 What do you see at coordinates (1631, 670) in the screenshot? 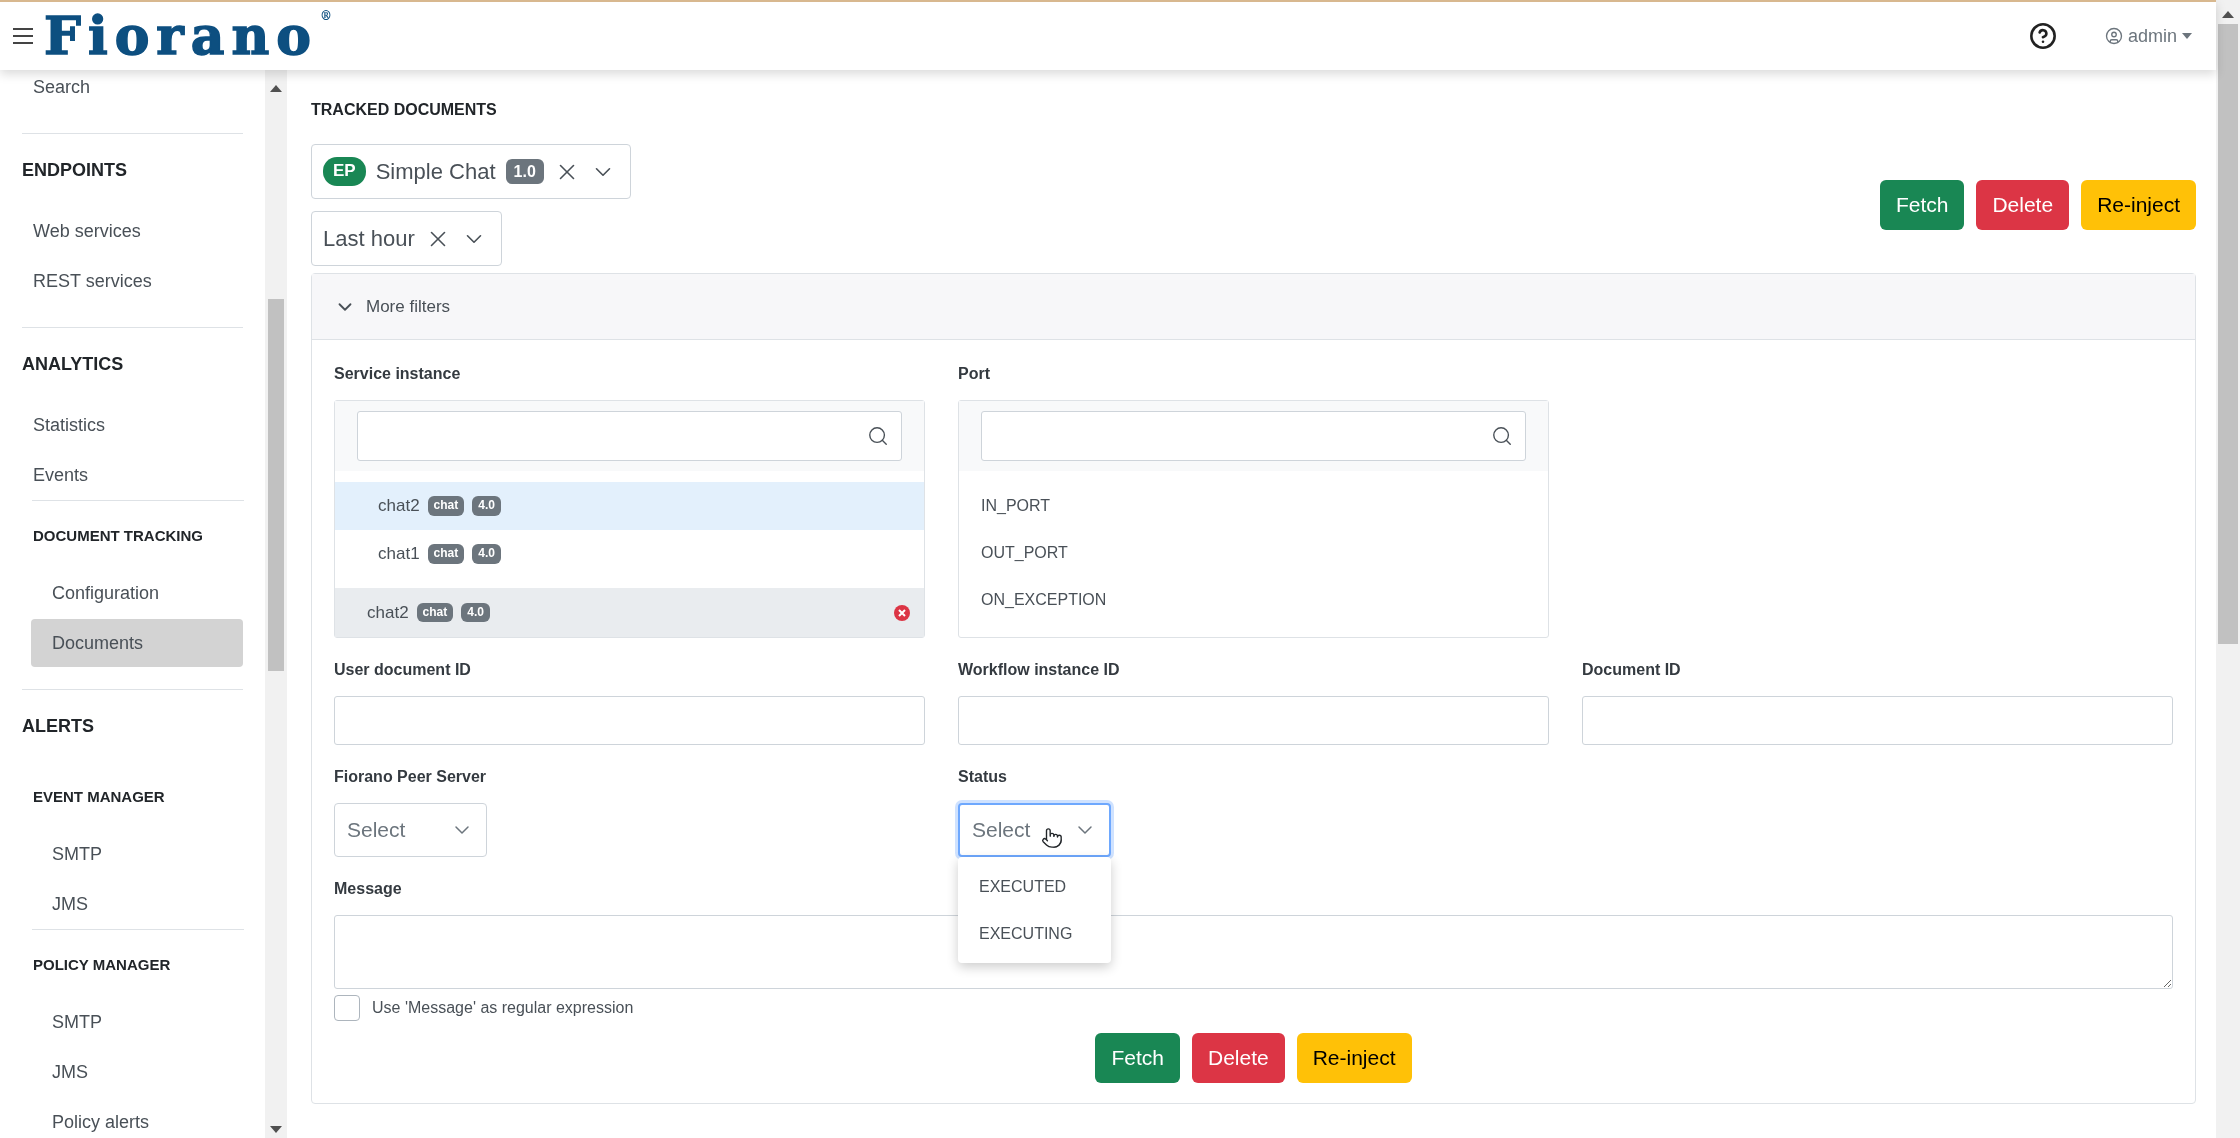
I see `field-label: Document ID` at bounding box center [1631, 670].